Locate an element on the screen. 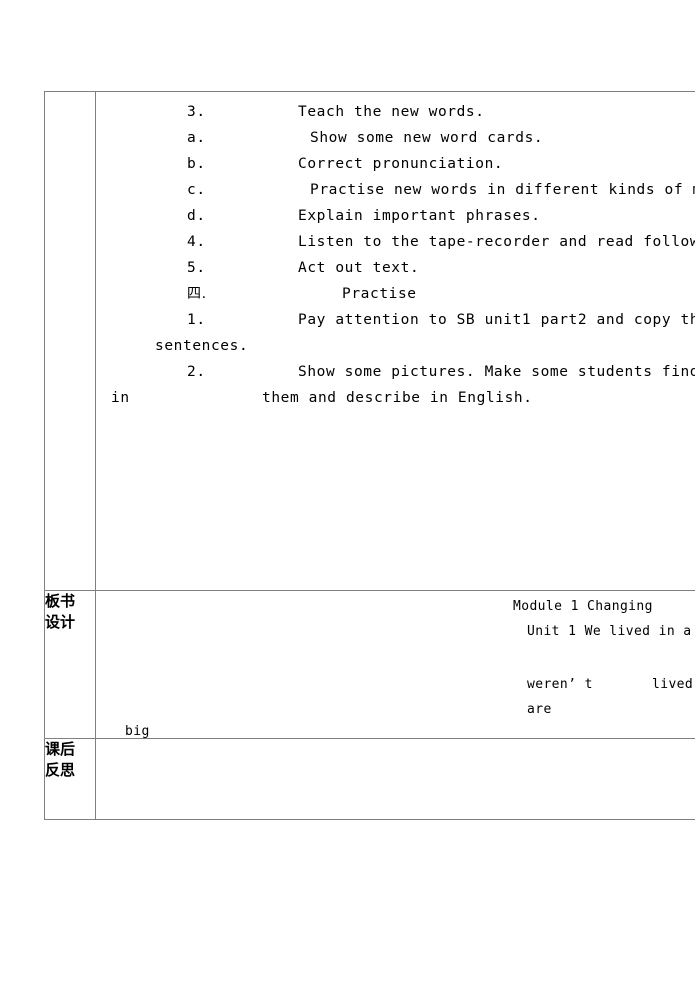 The width and height of the screenshot is (695, 982). line-marker: 3. is located at coordinates (196, 112).